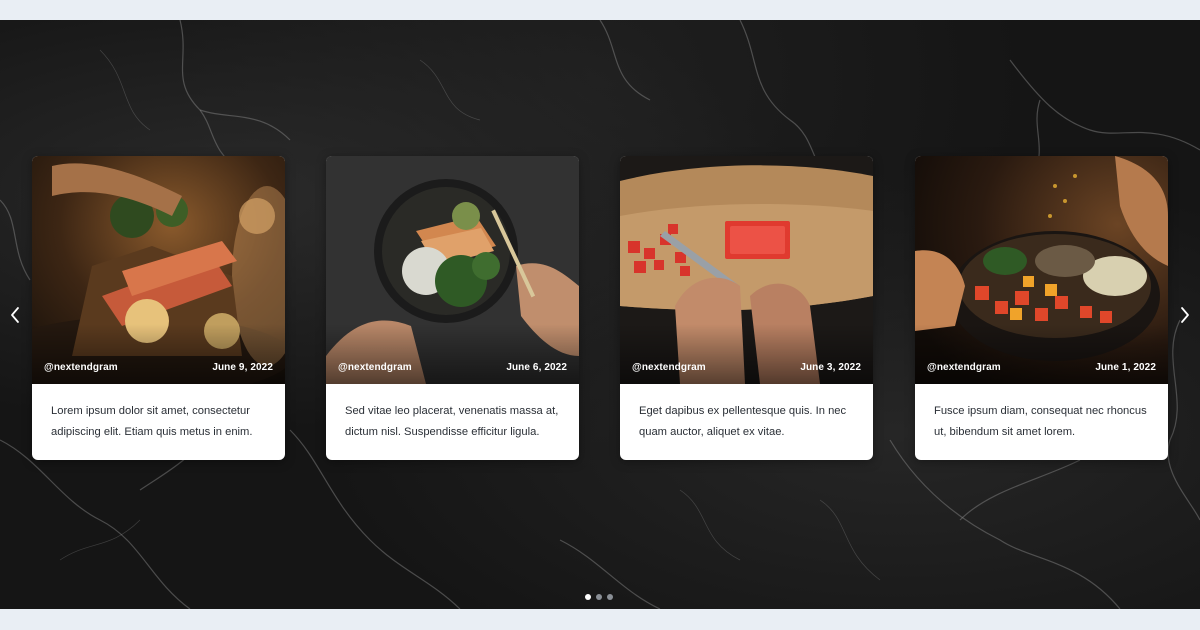 This screenshot has height=630, width=1200. What do you see at coordinates (830, 367) in the screenshot?
I see `post-date: June 3, 2022` at bounding box center [830, 367].